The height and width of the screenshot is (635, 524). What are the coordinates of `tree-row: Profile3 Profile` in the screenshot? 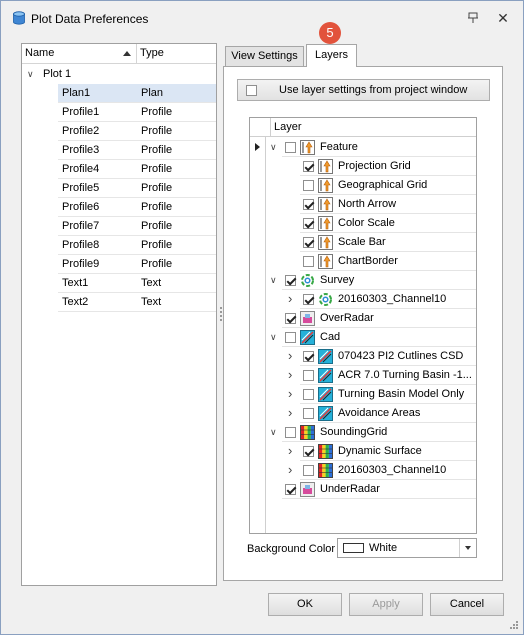 It's located at (137, 150).